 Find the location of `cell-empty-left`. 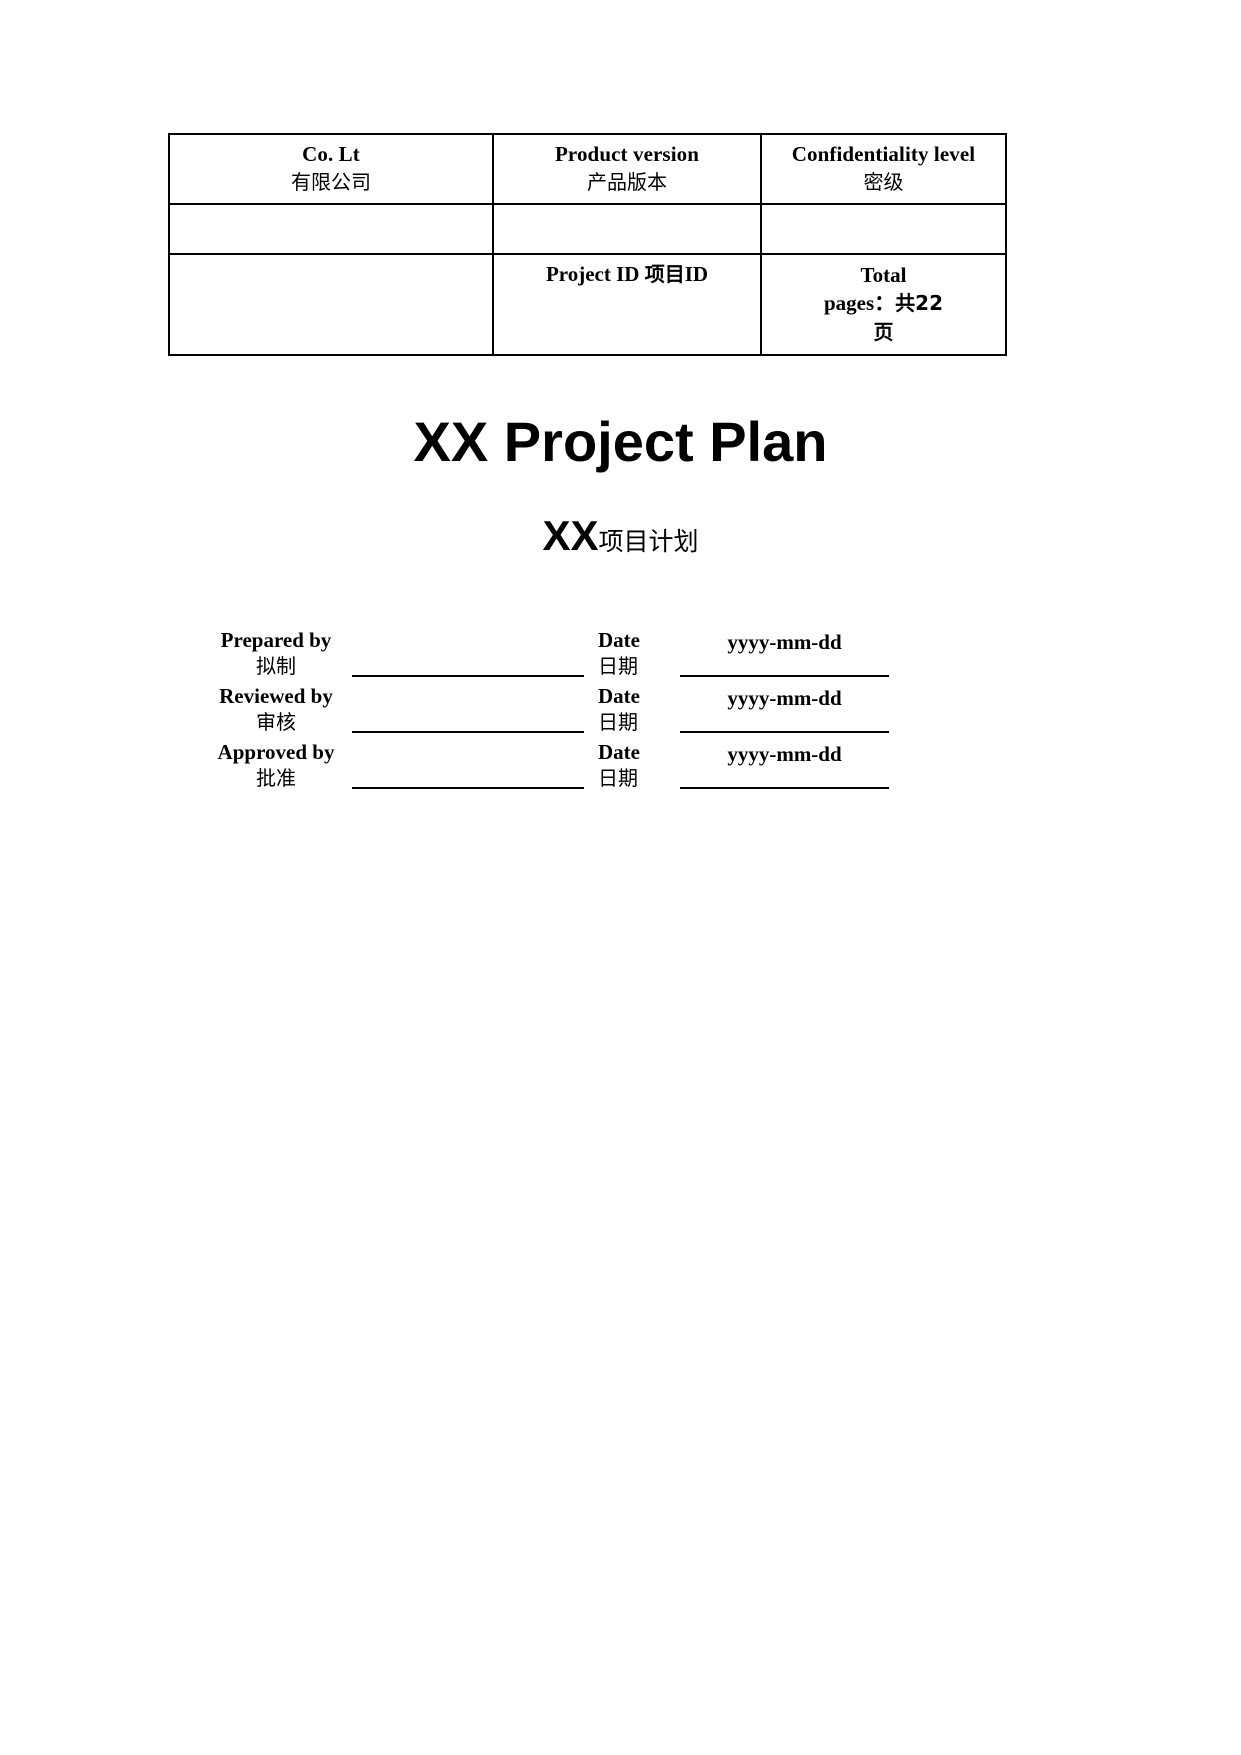

cell-empty-left is located at coordinates (331, 305).